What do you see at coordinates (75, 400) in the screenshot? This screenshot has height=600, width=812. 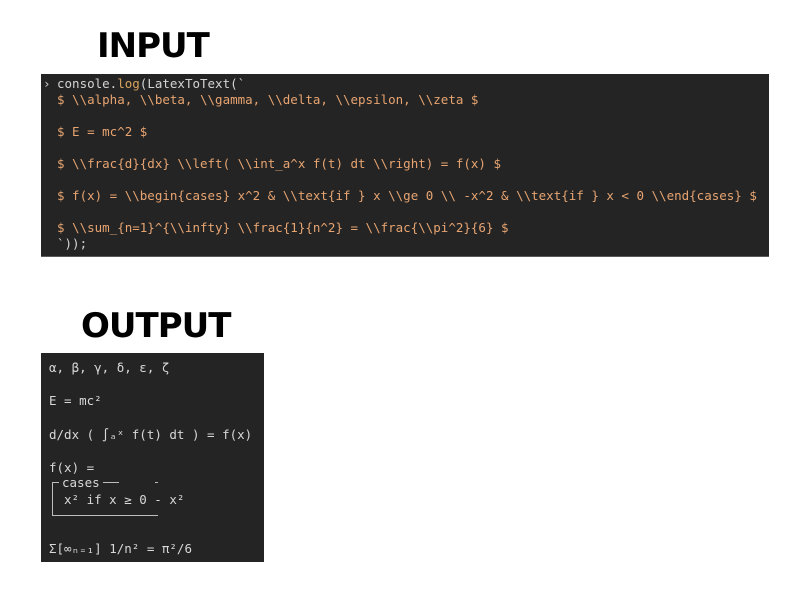 I see `output-energy-line: E = mc²` at bounding box center [75, 400].